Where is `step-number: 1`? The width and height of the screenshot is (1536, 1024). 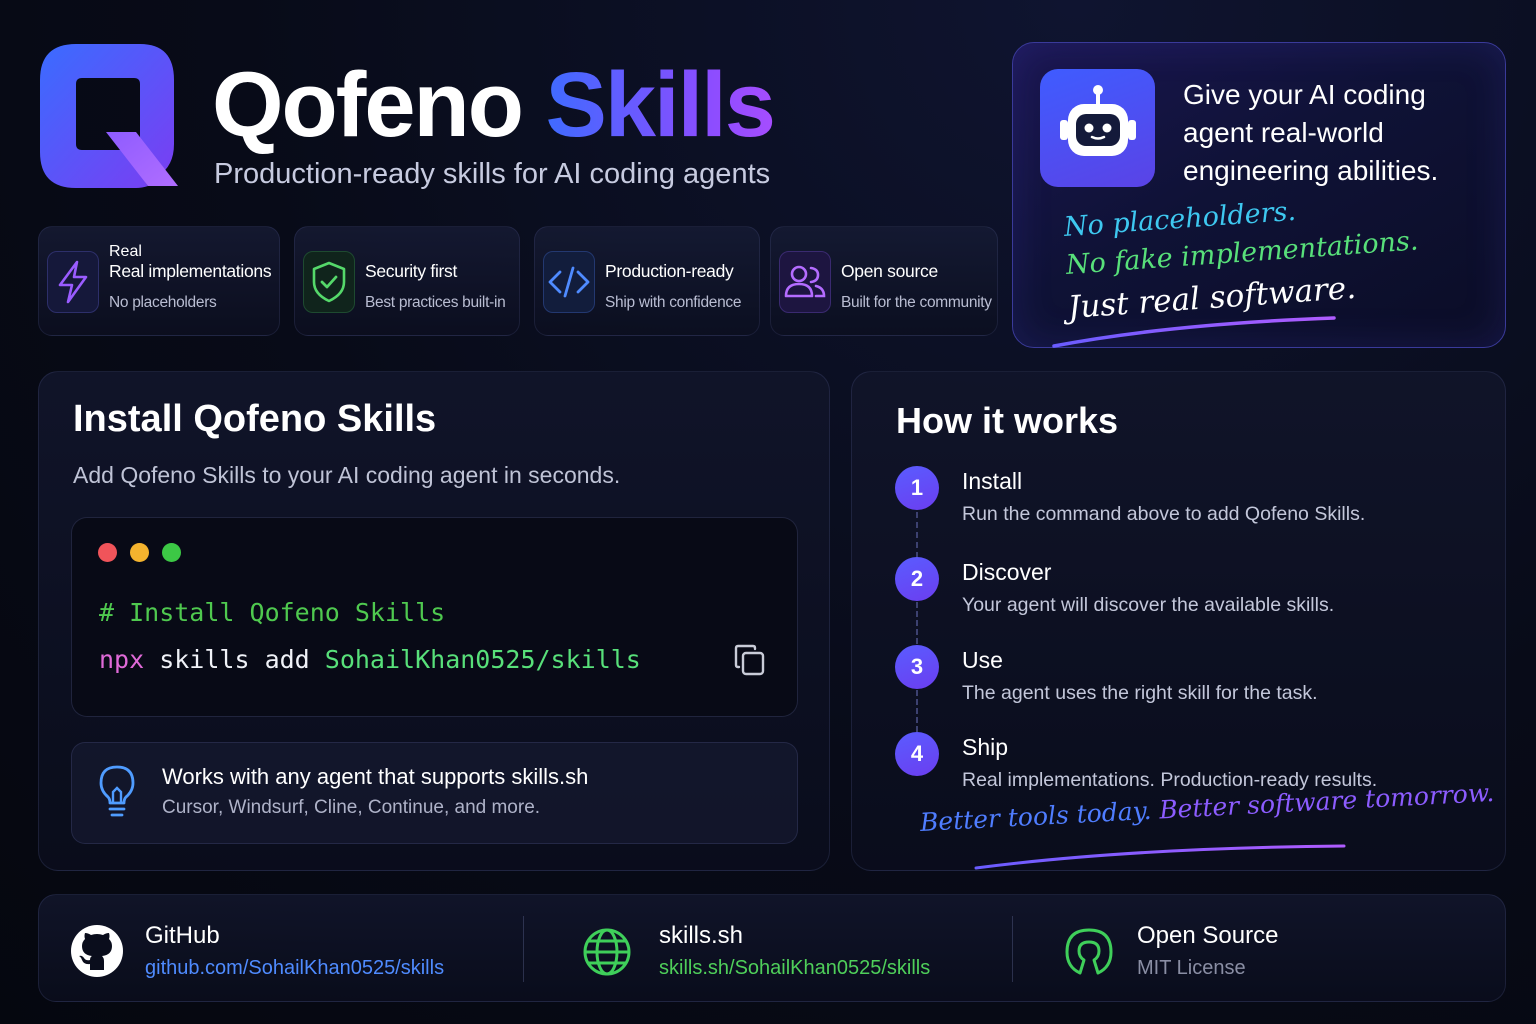 step-number: 1 is located at coordinates (917, 488).